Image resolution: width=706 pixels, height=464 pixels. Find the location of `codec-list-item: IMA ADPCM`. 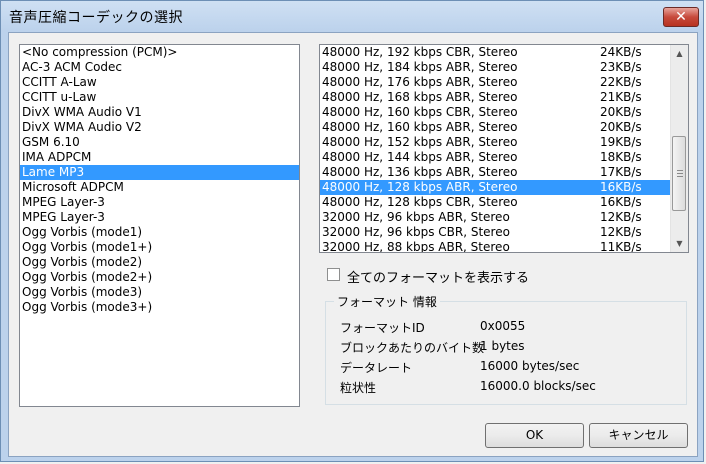

codec-list-item: IMA ADPCM is located at coordinates (159, 157).